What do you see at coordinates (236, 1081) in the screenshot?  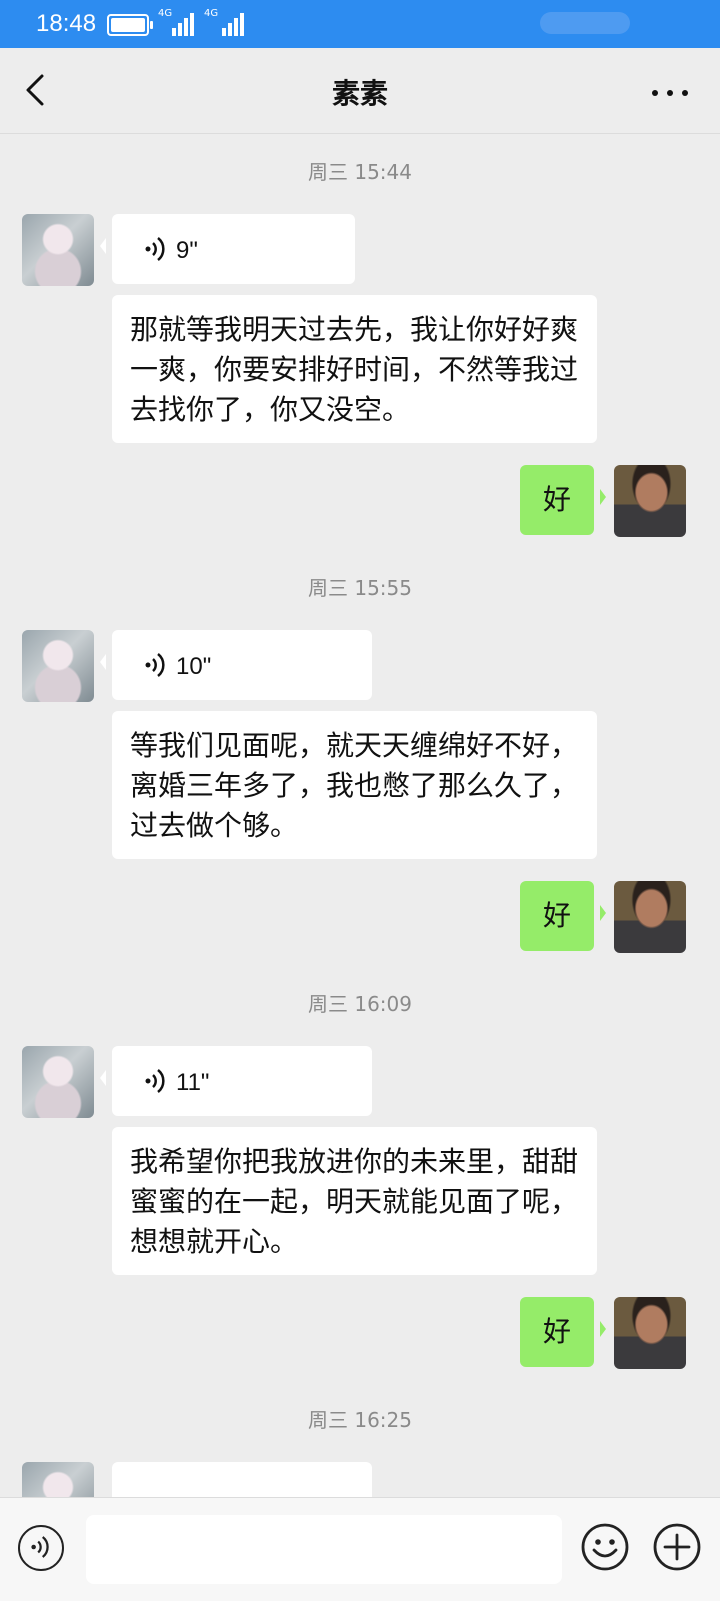 I see `voice-message: 11"` at bounding box center [236, 1081].